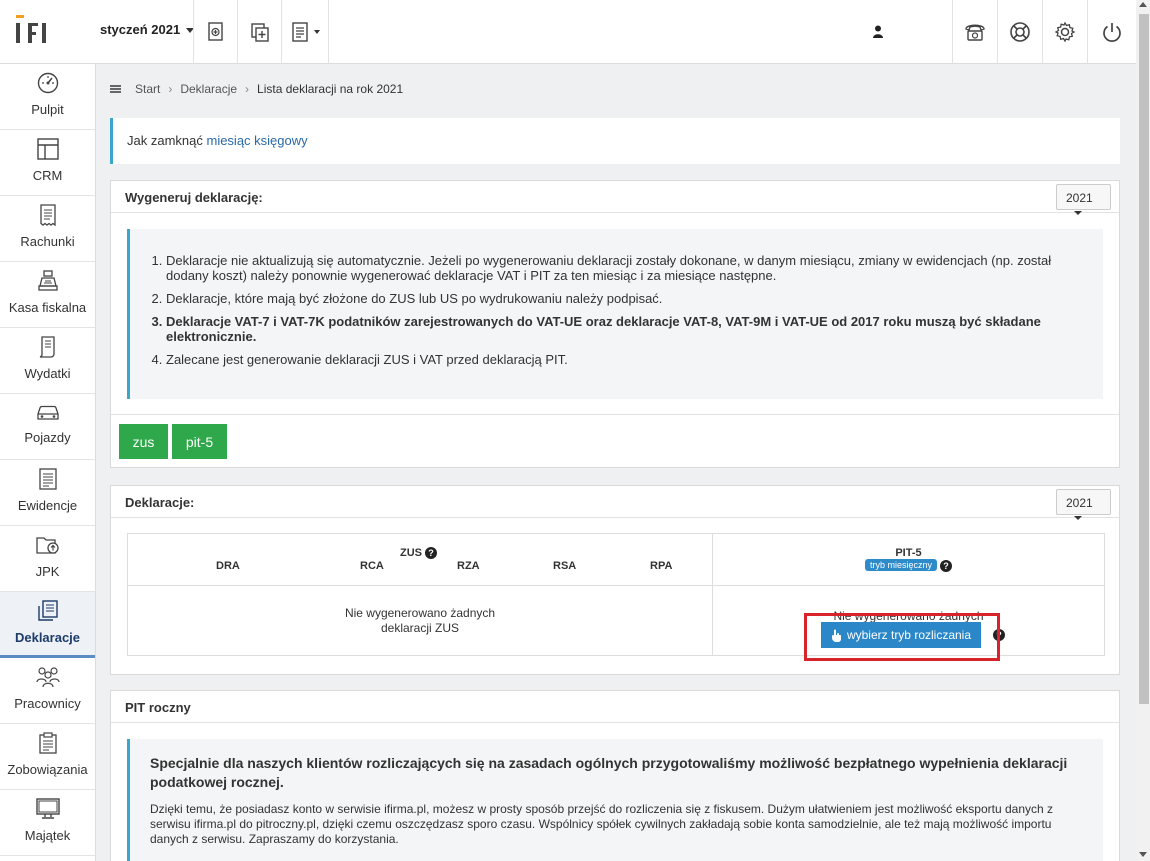 The image size is (1150, 861). Describe the element at coordinates (47, 610) in the screenshot. I see `declarations-icon` at that location.